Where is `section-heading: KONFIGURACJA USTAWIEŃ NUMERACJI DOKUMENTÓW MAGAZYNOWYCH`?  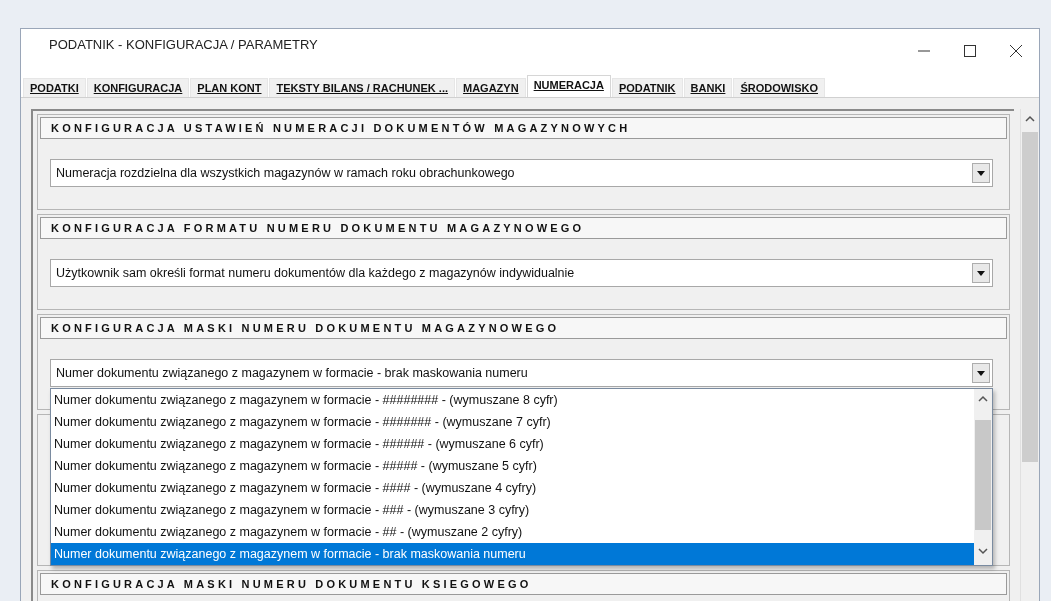 section-heading: KONFIGURACJA USTAWIEŃ NUMERACJI DOKUMENTÓW MAGAZYNOWYCH is located at coordinates (523, 128).